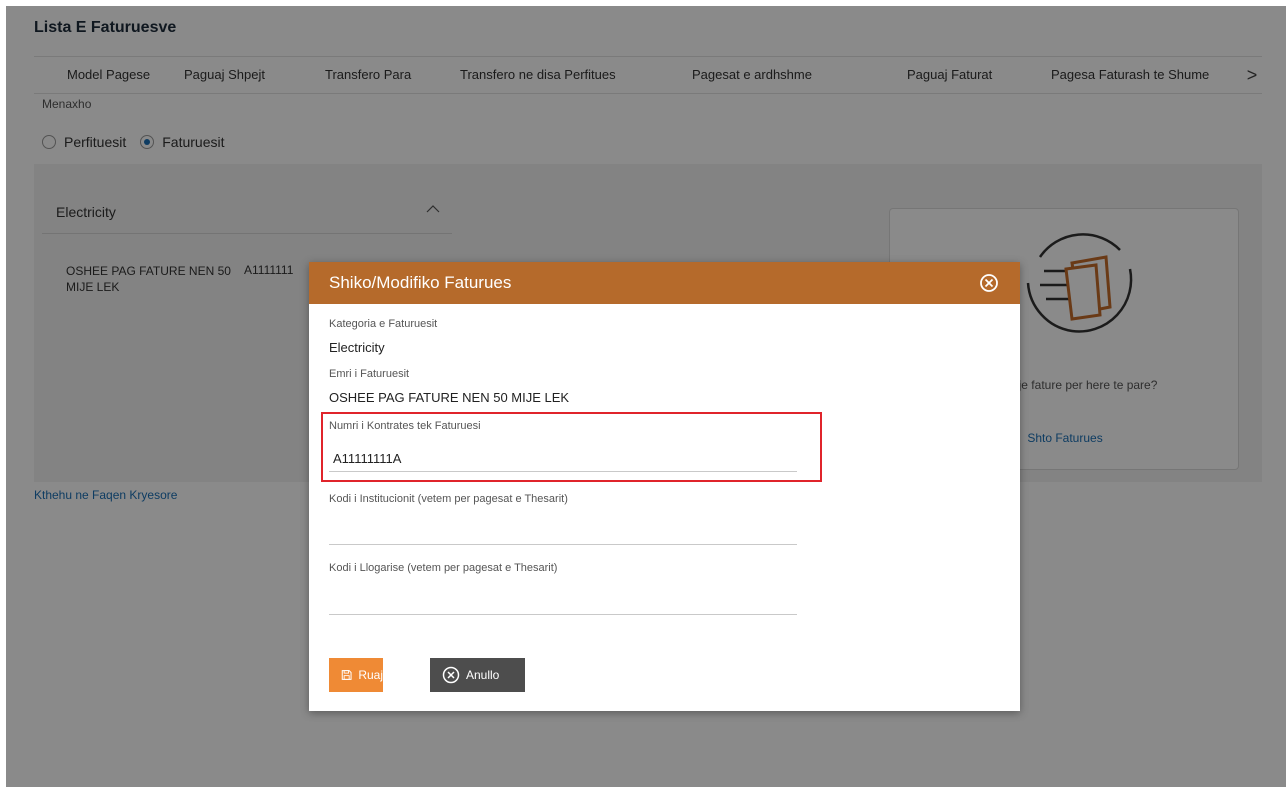 The width and height of the screenshot is (1286, 787). I want to click on close-icon, so click(989, 283).